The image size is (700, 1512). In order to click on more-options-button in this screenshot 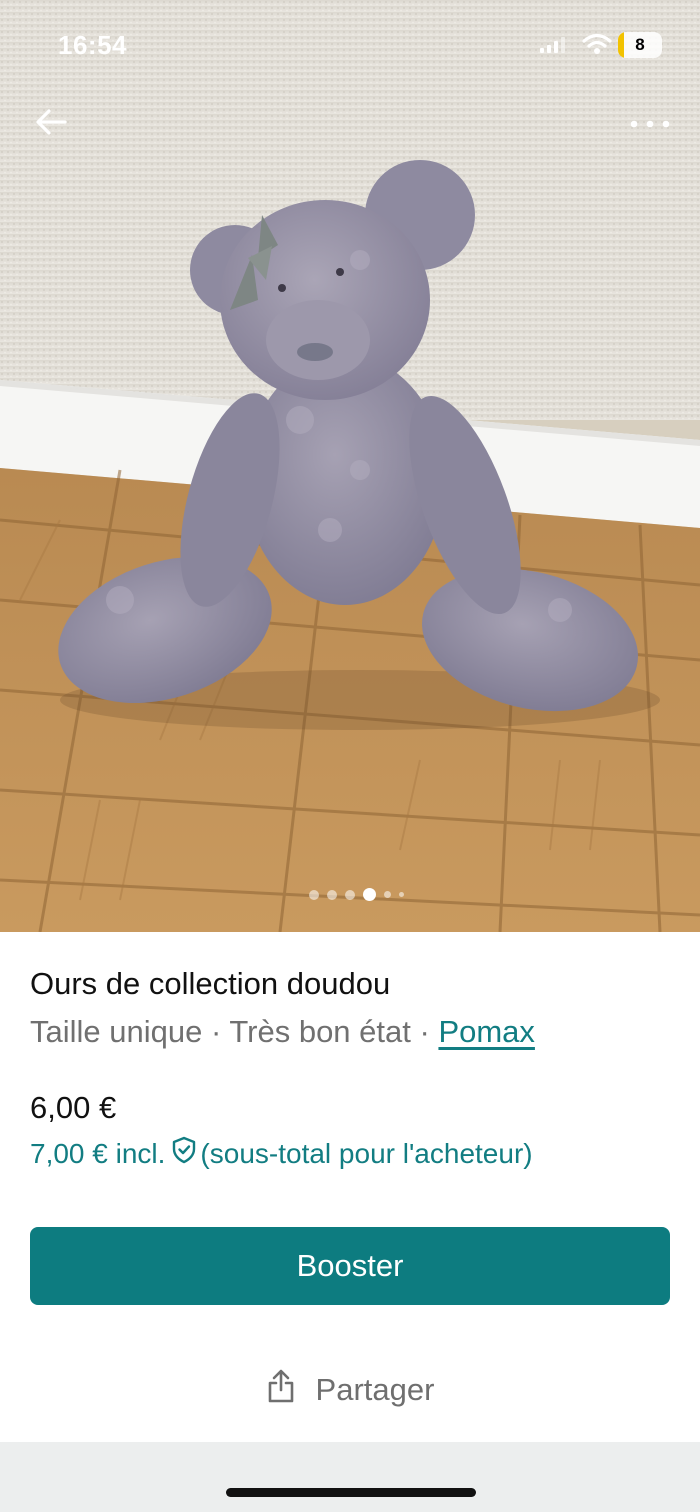, I will do `click(650, 124)`.